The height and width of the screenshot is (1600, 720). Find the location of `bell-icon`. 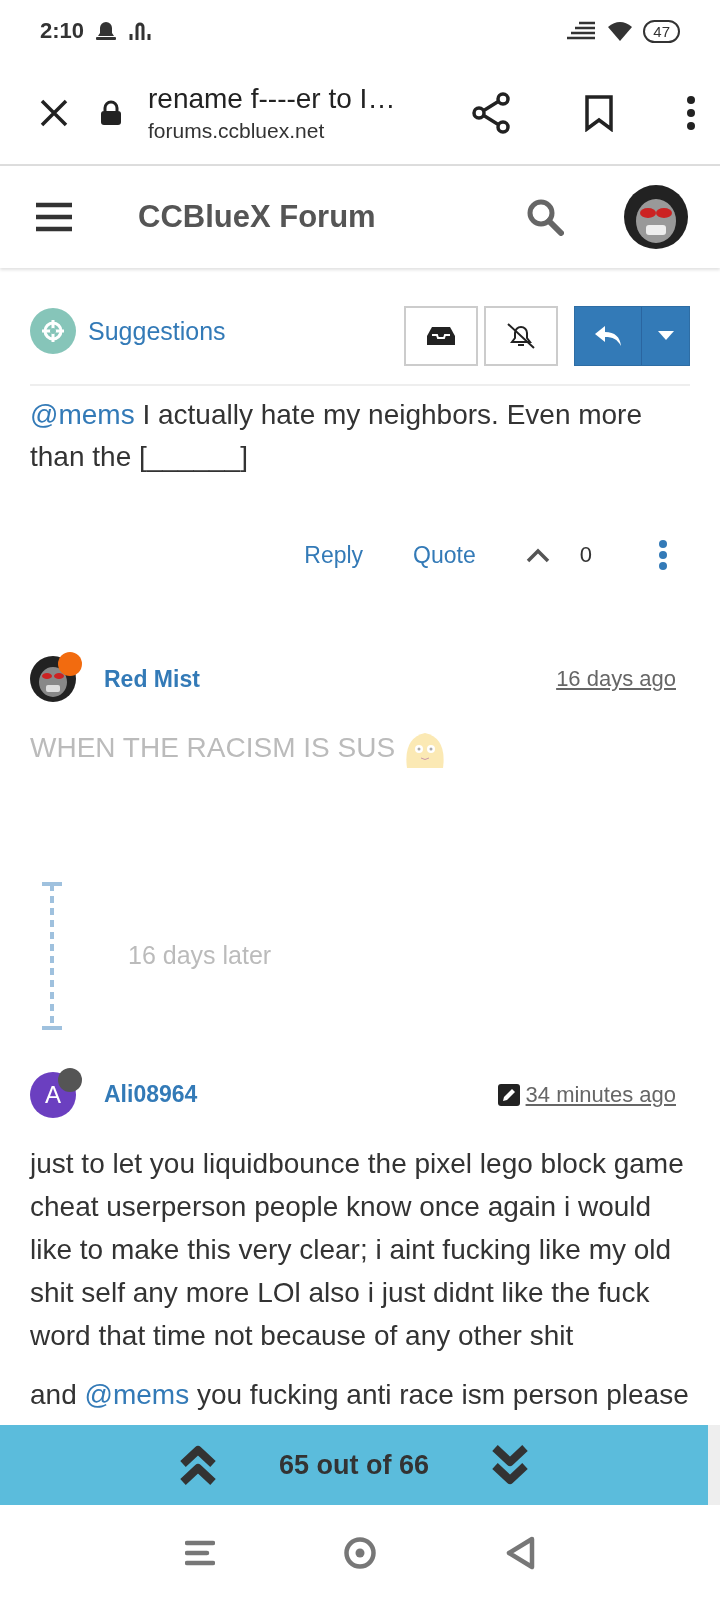

bell-icon is located at coordinates (106, 31).